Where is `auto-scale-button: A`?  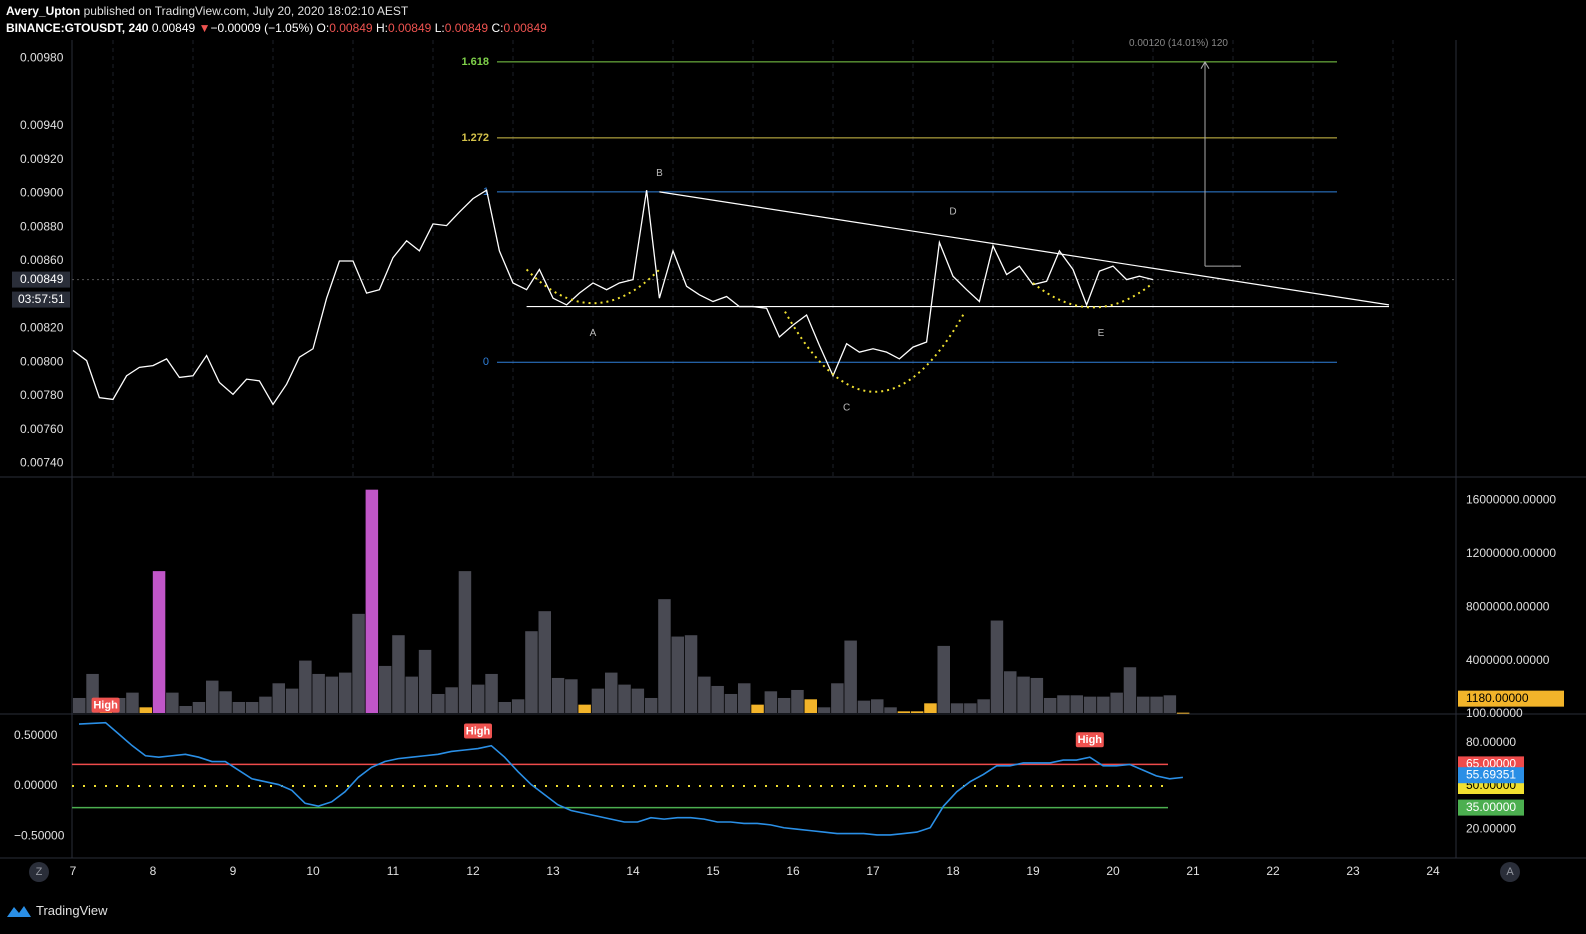 auto-scale-button: A is located at coordinates (1510, 872).